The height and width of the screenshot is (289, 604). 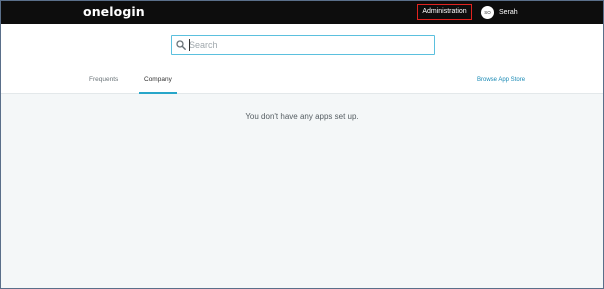 I want to click on search-icon, so click(x=181, y=45).